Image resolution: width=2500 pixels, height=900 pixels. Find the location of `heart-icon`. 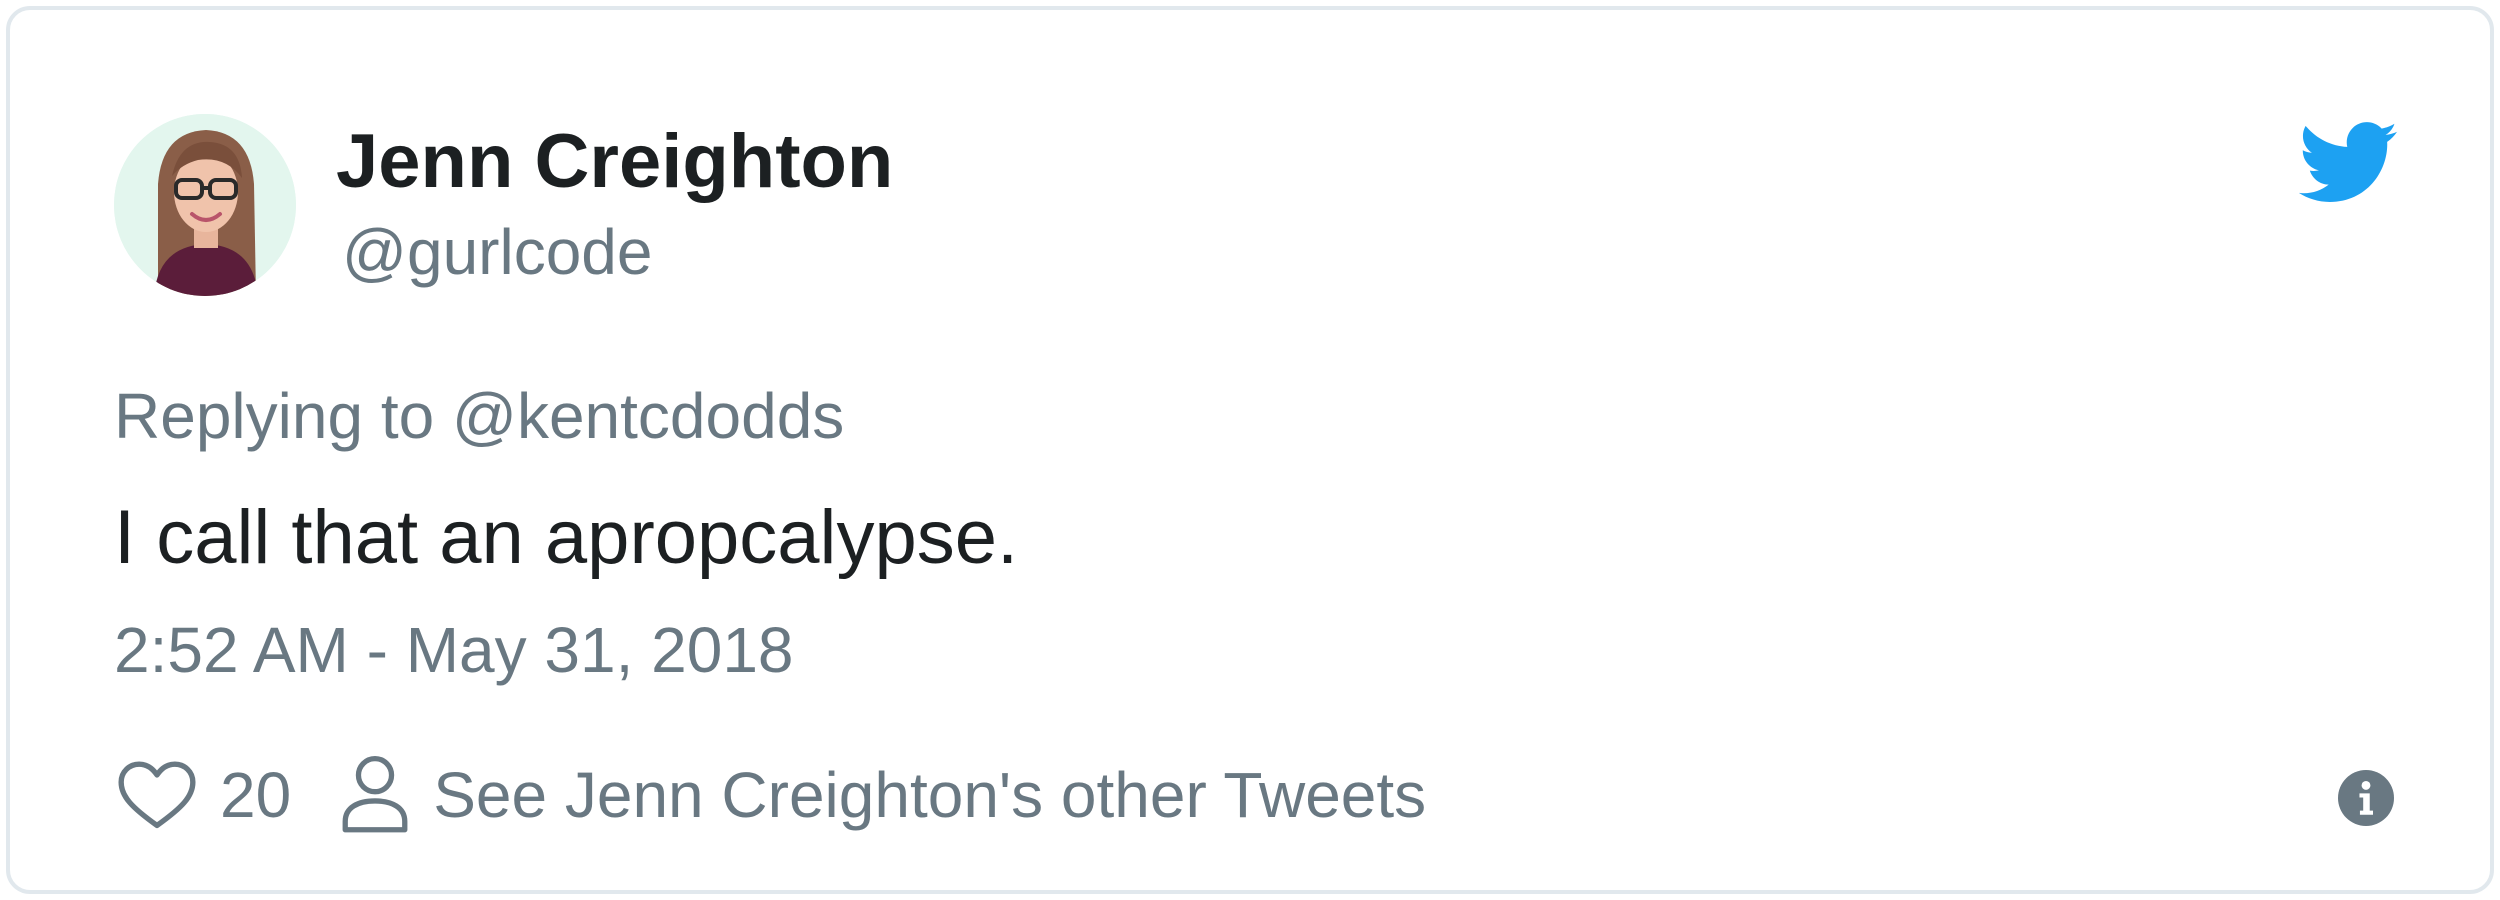

heart-icon is located at coordinates (157, 795).